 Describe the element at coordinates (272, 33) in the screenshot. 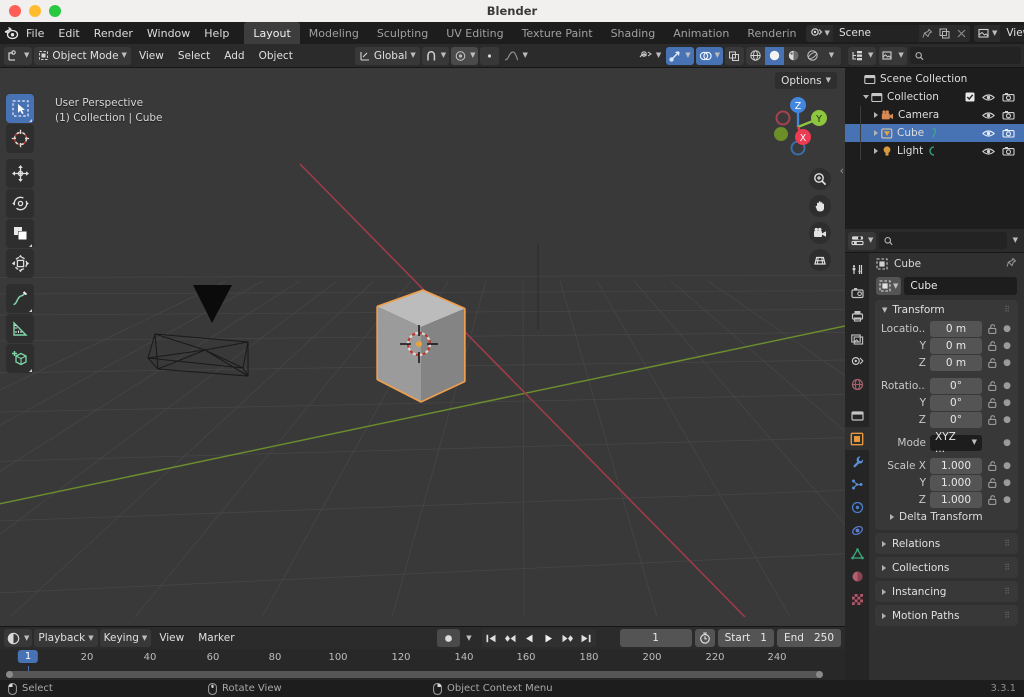

I see `tab-layout: Layout` at that location.